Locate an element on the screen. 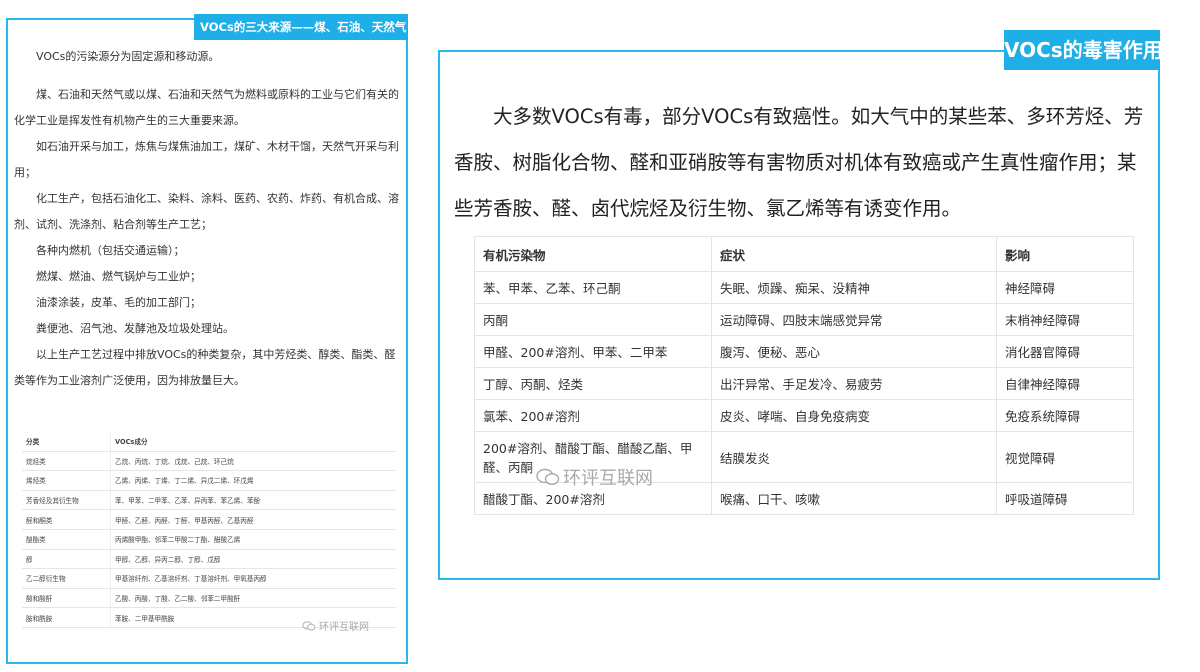 The image size is (1200, 672). table-row: 醇甲醇、乙醇、异丙二醇、丁醇、戊醇 is located at coordinates (209, 559).